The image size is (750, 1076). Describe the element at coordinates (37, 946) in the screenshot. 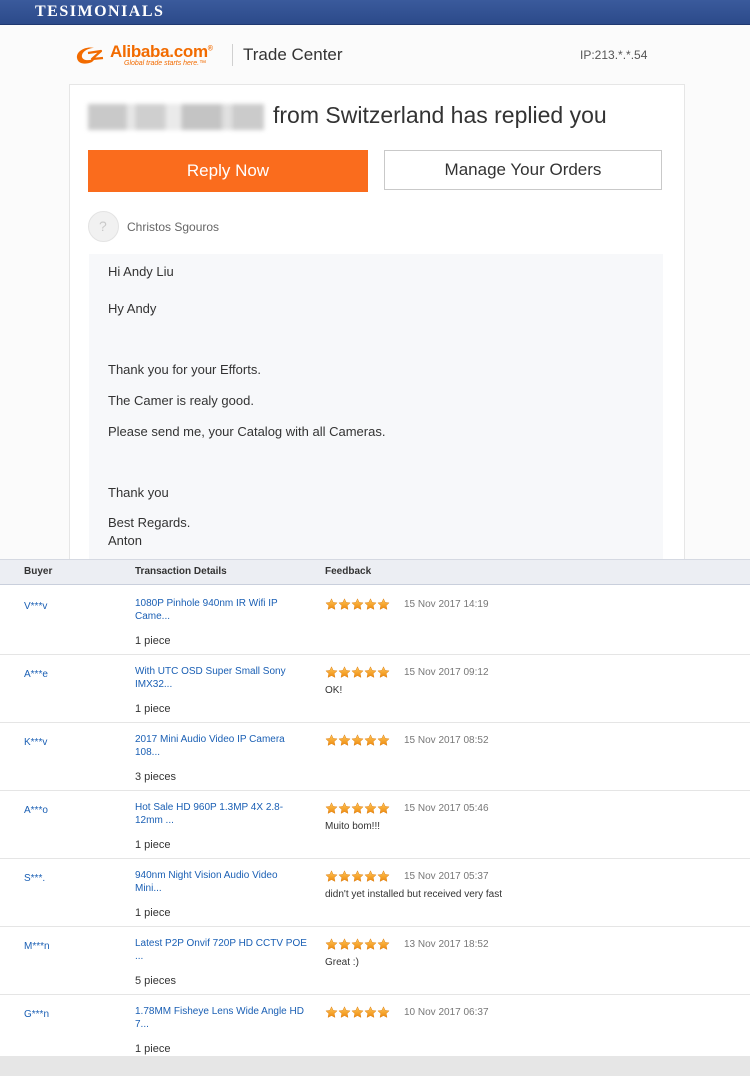

I see `buyer-name: M***n` at that location.